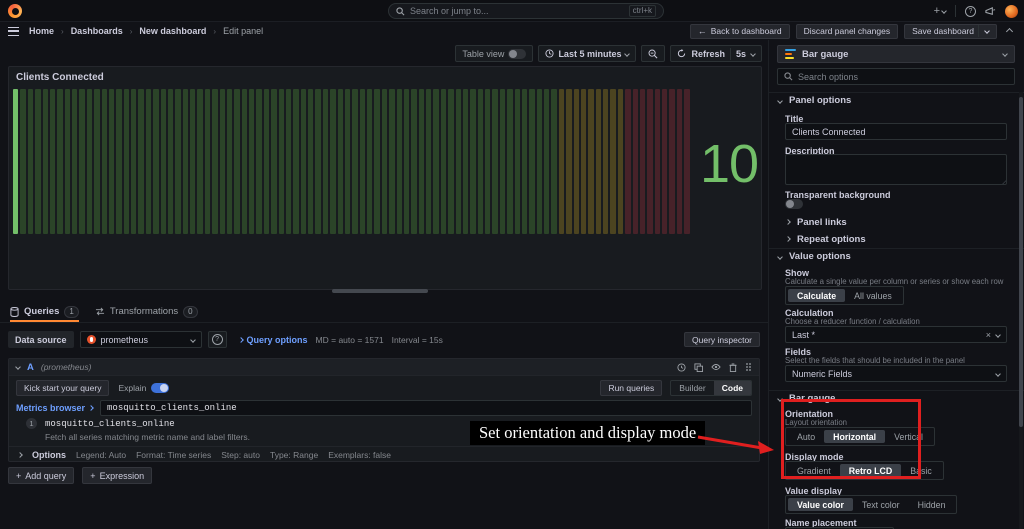 The height and width of the screenshot is (529, 1024). I want to click on add-expression-button: + Expression, so click(117, 475).